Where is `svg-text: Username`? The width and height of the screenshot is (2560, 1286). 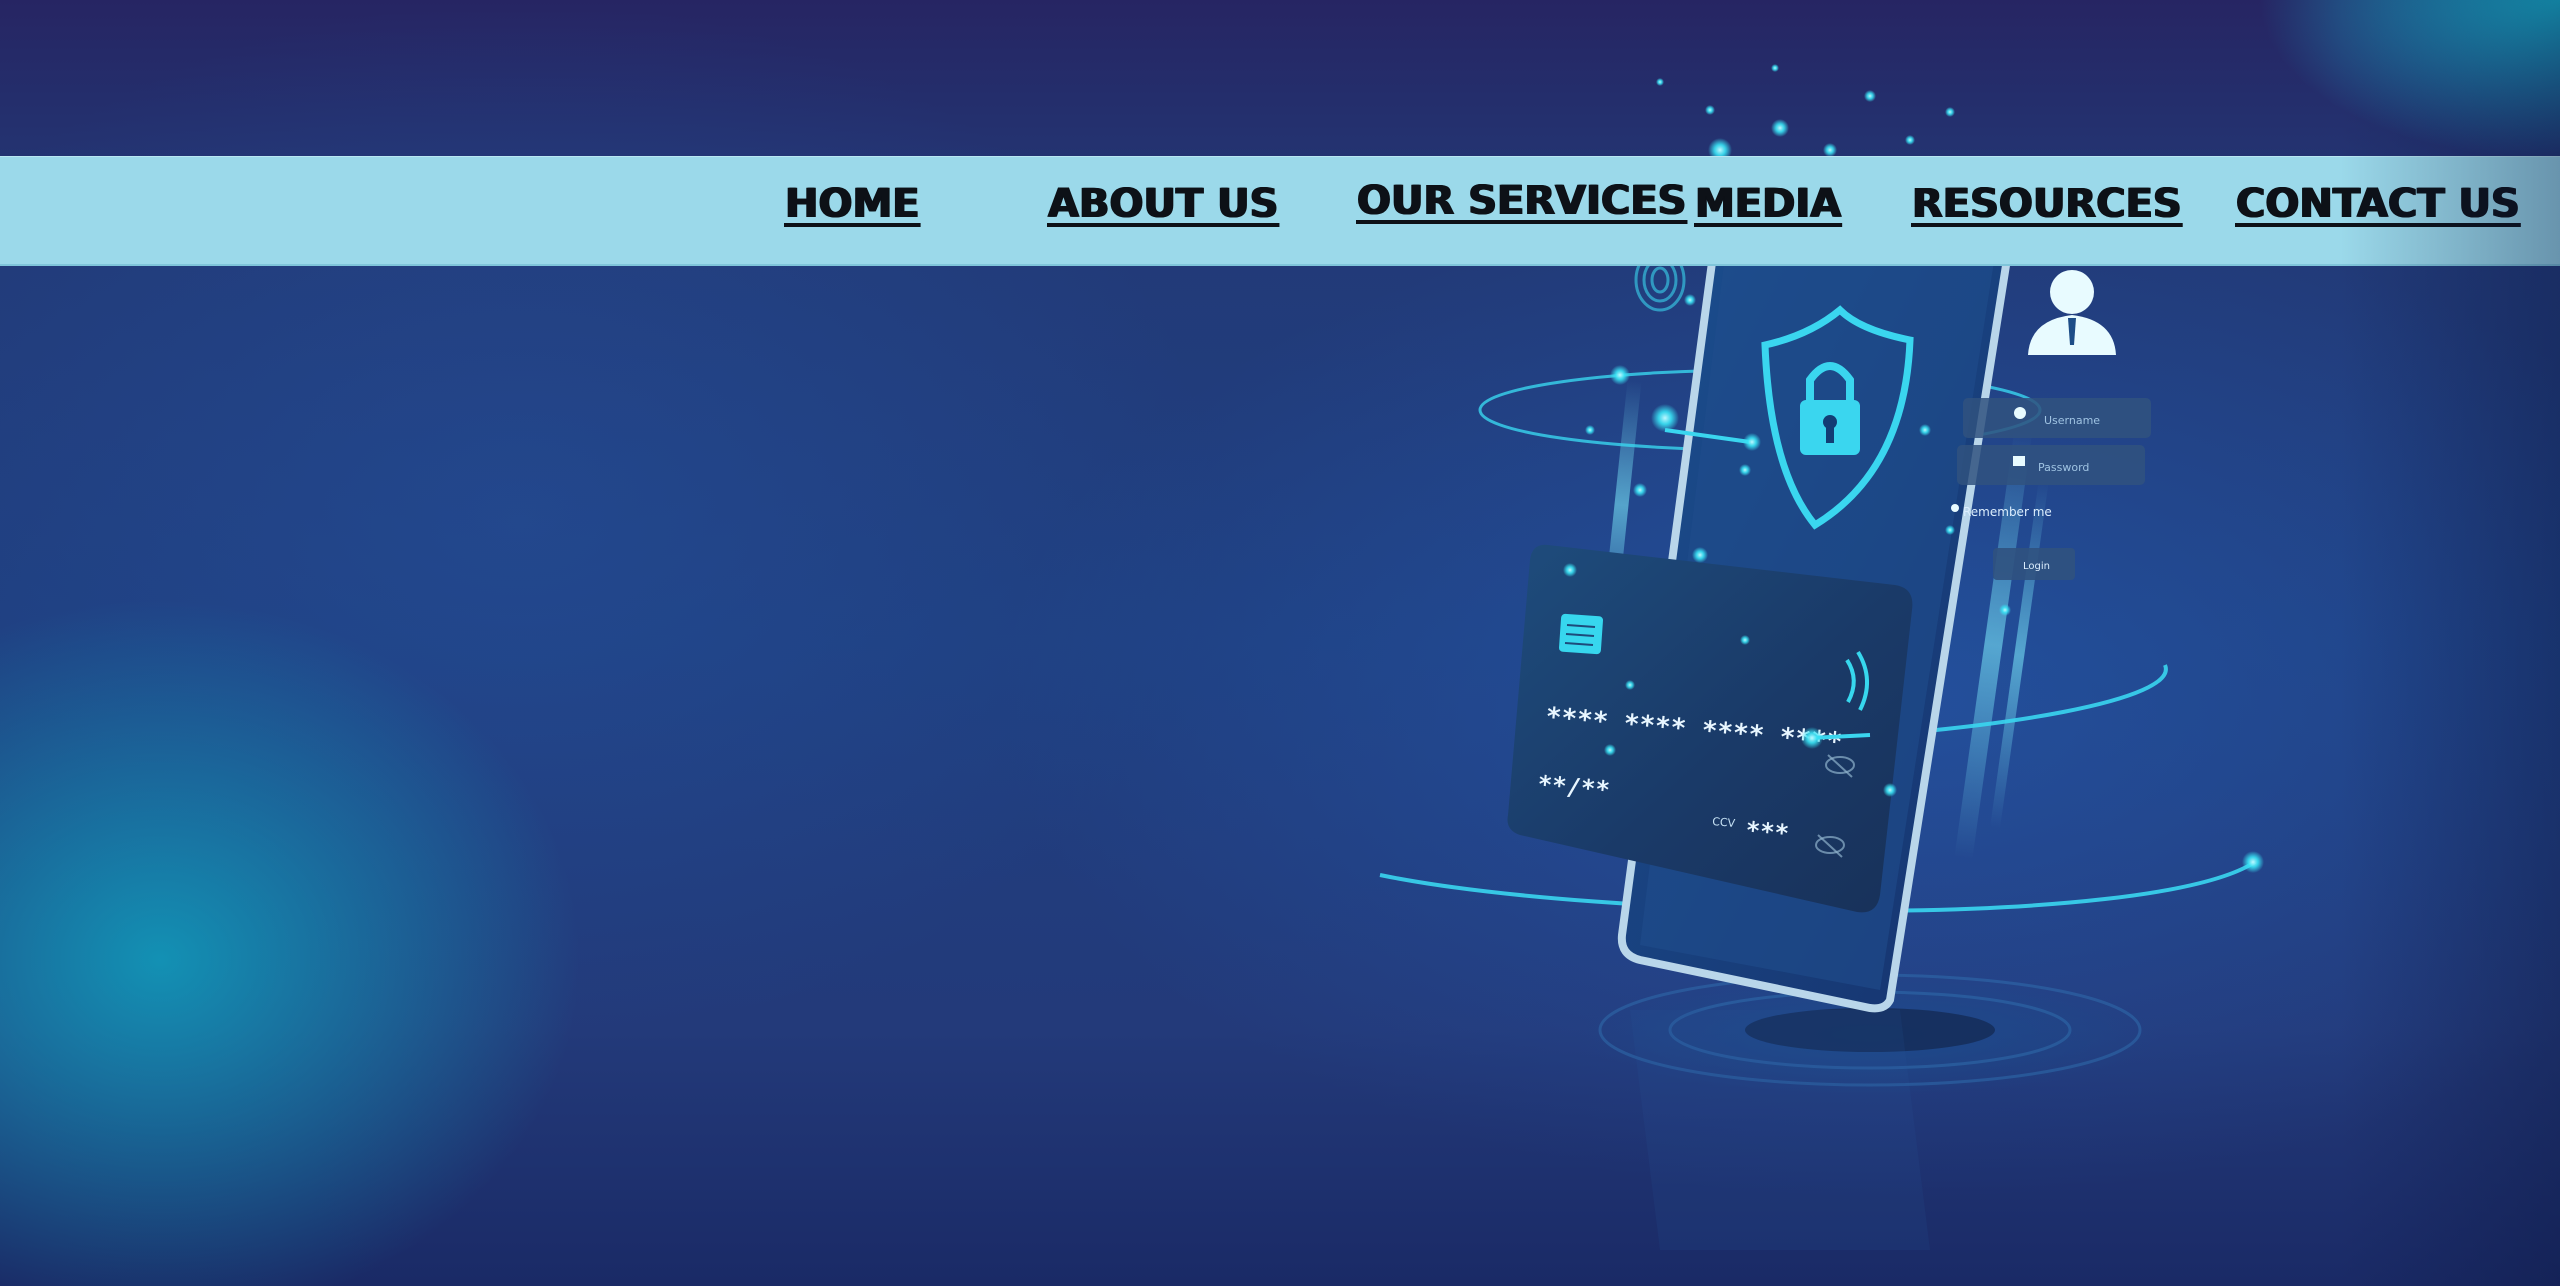
svg-text: Username is located at coordinates (2072, 420).